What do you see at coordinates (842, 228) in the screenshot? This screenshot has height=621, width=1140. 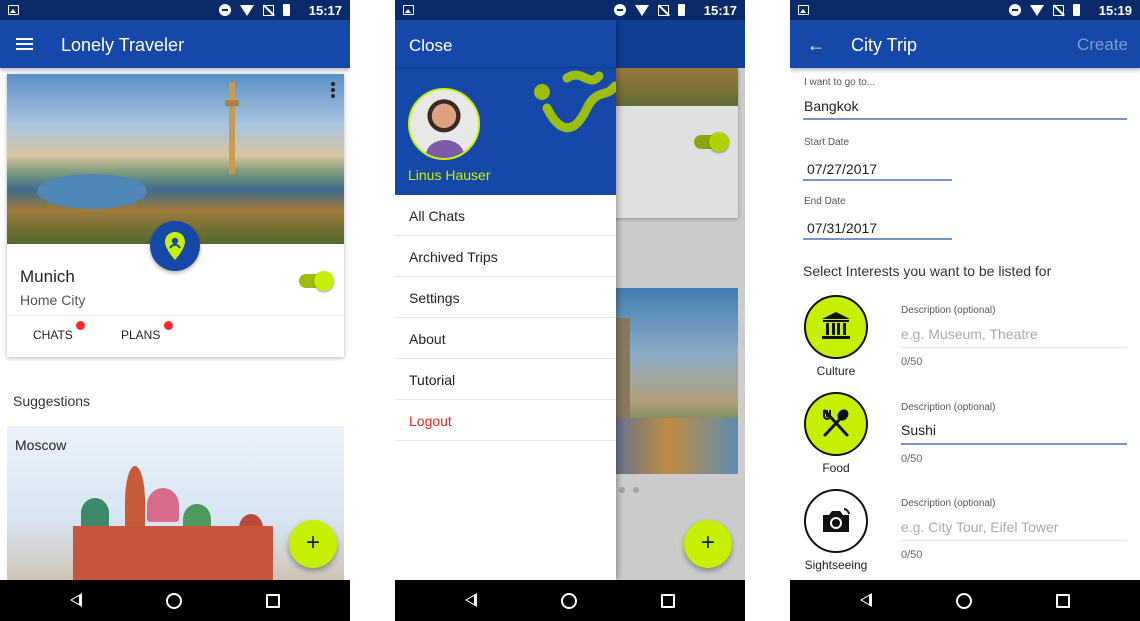 I see `end-date-field: 07/31/2017` at bounding box center [842, 228].